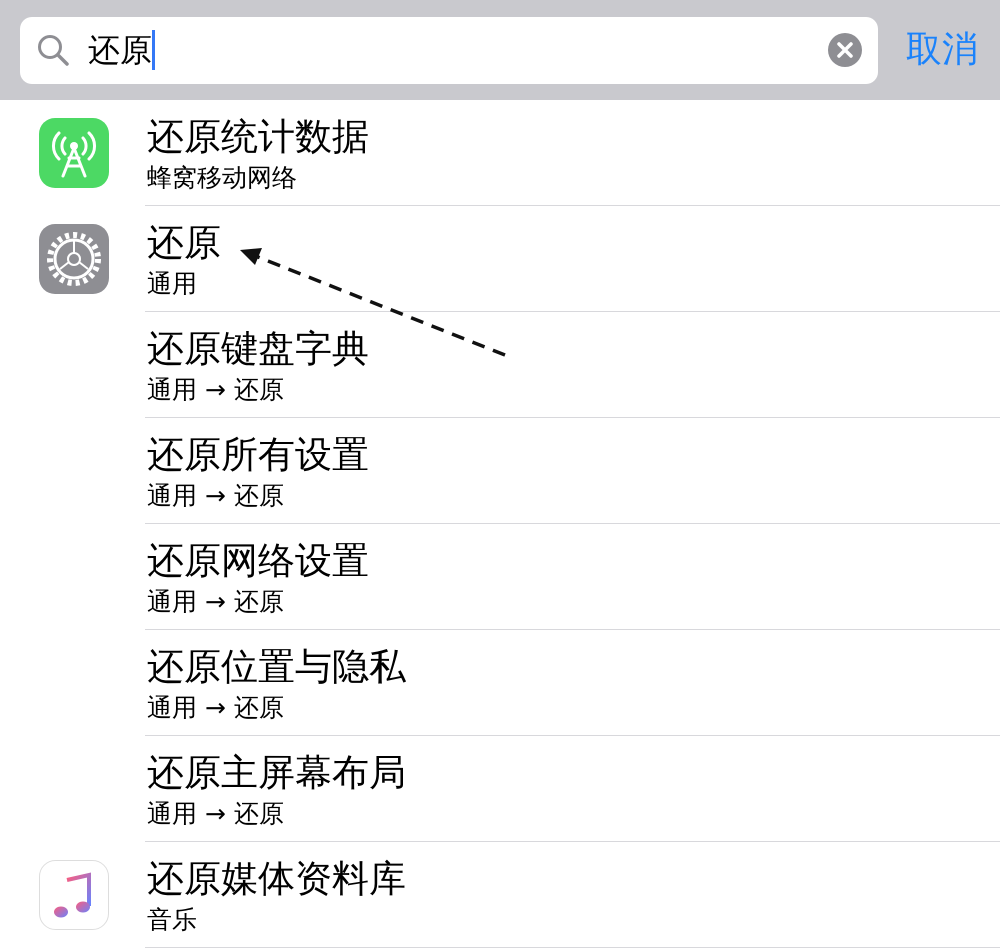 This screenshot has height=952, width=1000. Describe the element at coordinates (276, 879) in the screenshot. I see `result-title: 还原媒体资料库` at that location.